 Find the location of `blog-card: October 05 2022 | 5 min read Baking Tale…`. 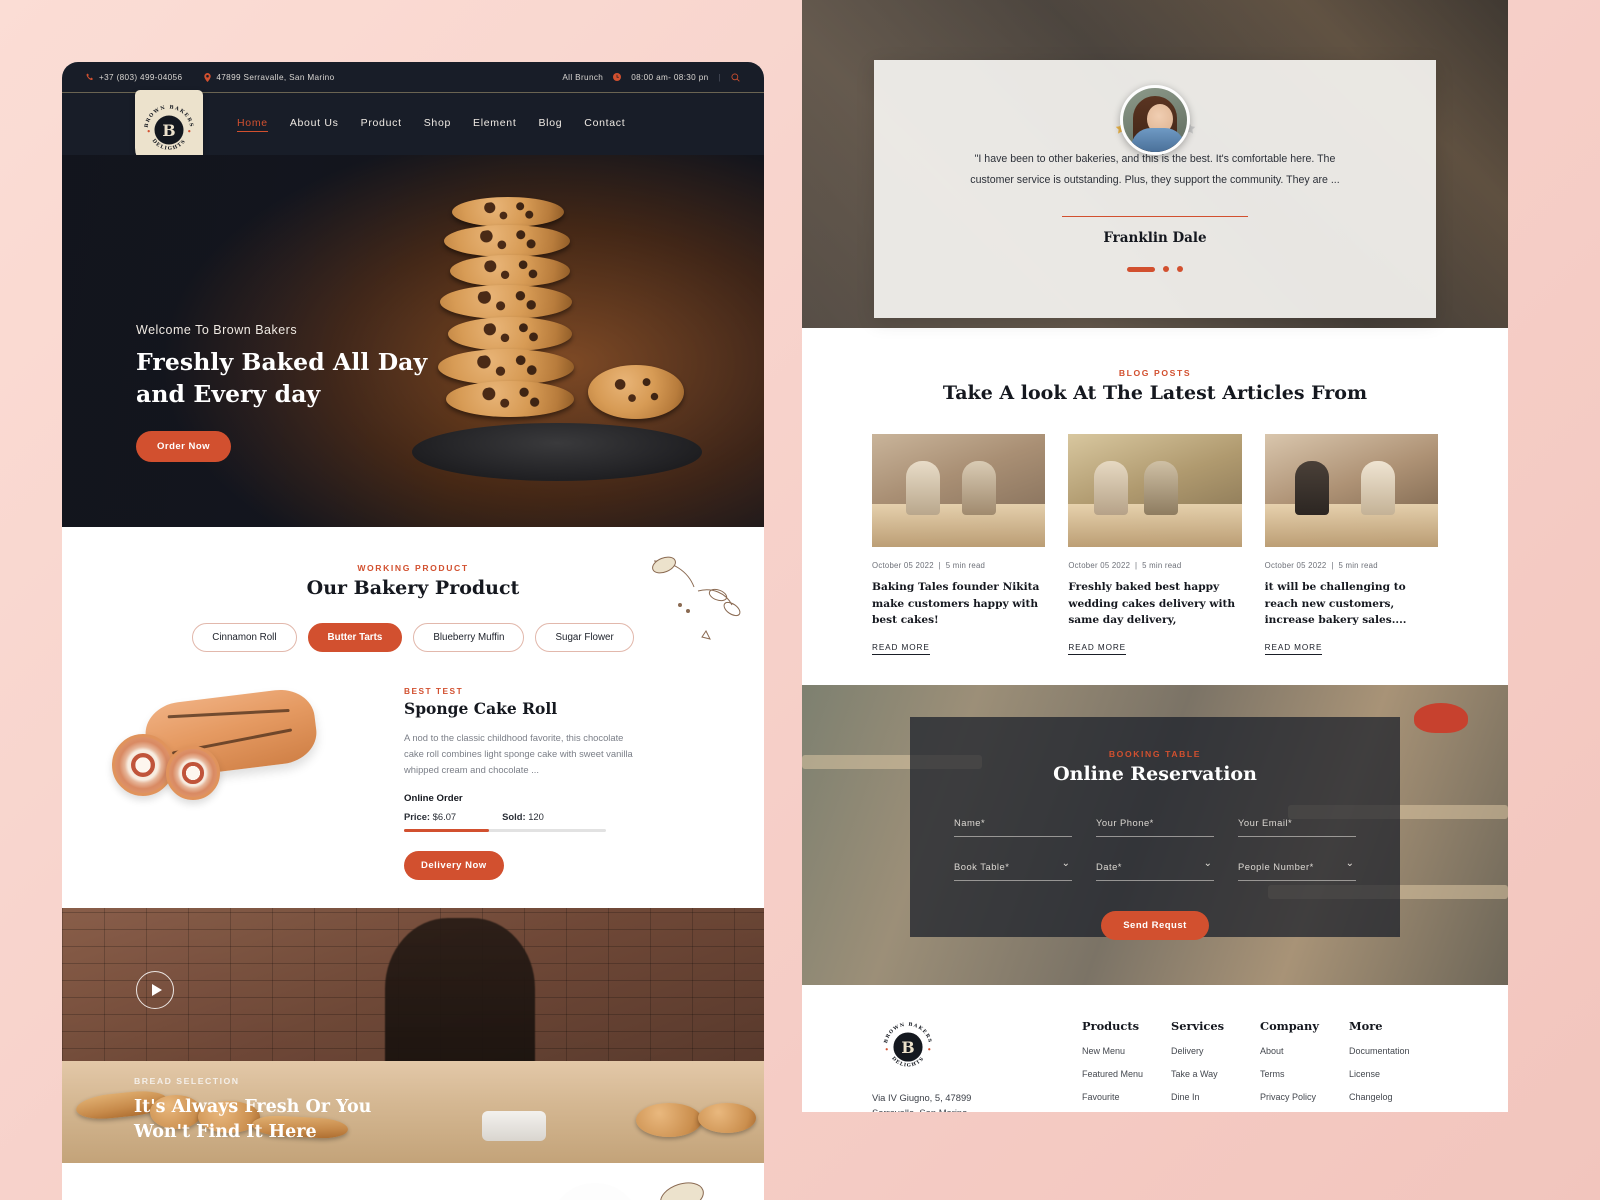

blog-card: October 05 2022 | 5 min read Baking Tale… is located at coordinates (959, 544).